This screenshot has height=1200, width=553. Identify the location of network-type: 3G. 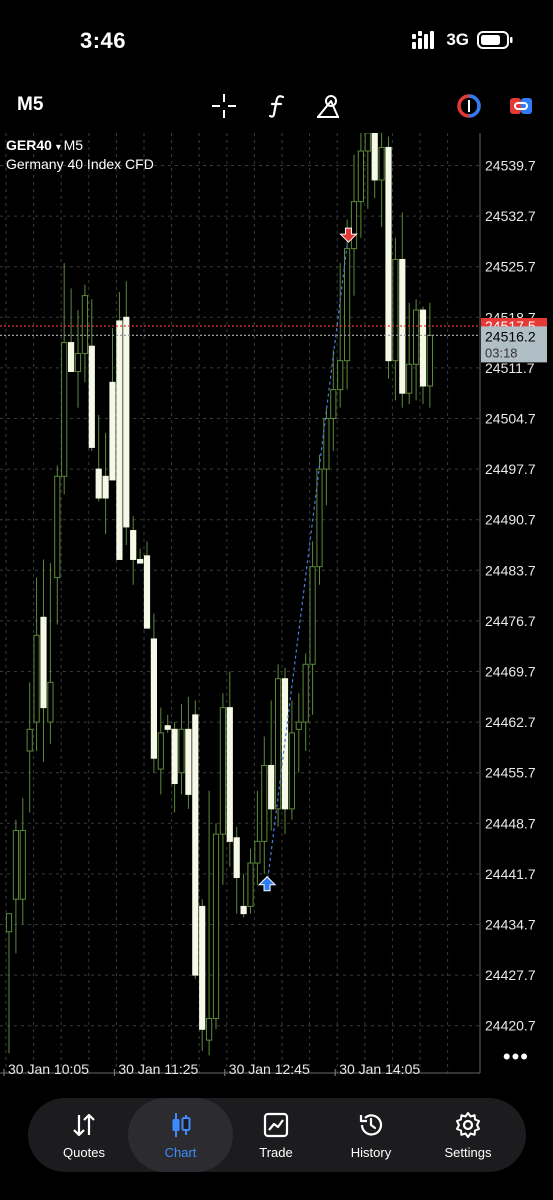
(457, 39).